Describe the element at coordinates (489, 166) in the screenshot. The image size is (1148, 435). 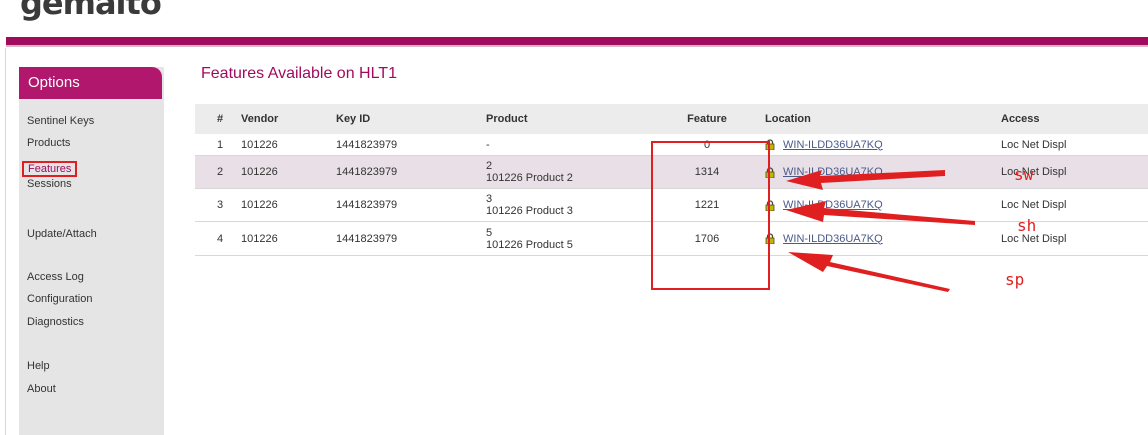
I see `product-id: 2` at that location.